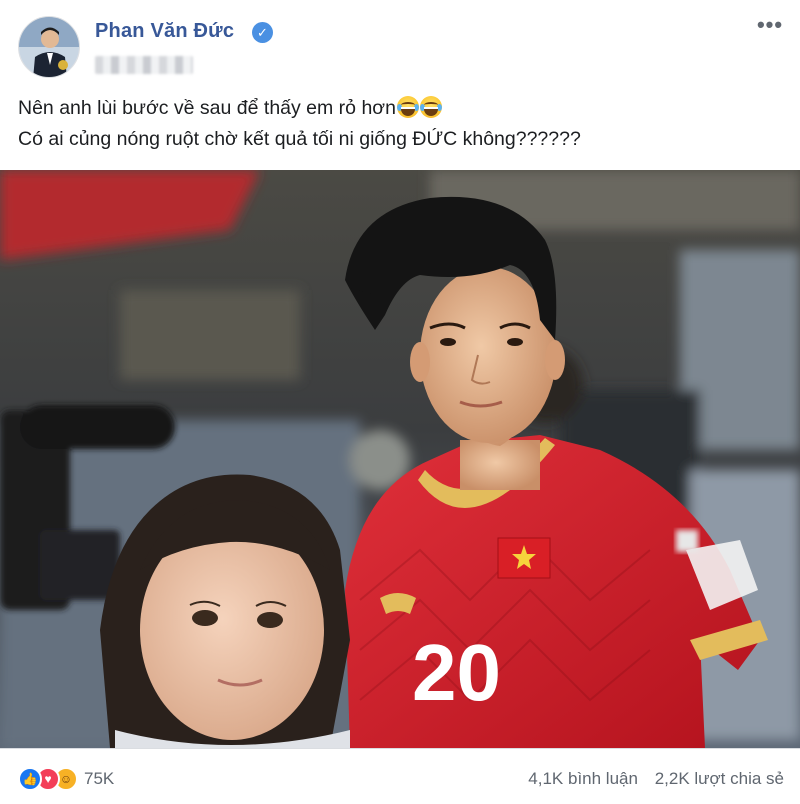 The height and width of the screenshot is (804, 800). What do you see at coordinates (583, 778) in the screenshot?
I see `comments-count: 4,1K bình luận` at bounding box center [583, 778].